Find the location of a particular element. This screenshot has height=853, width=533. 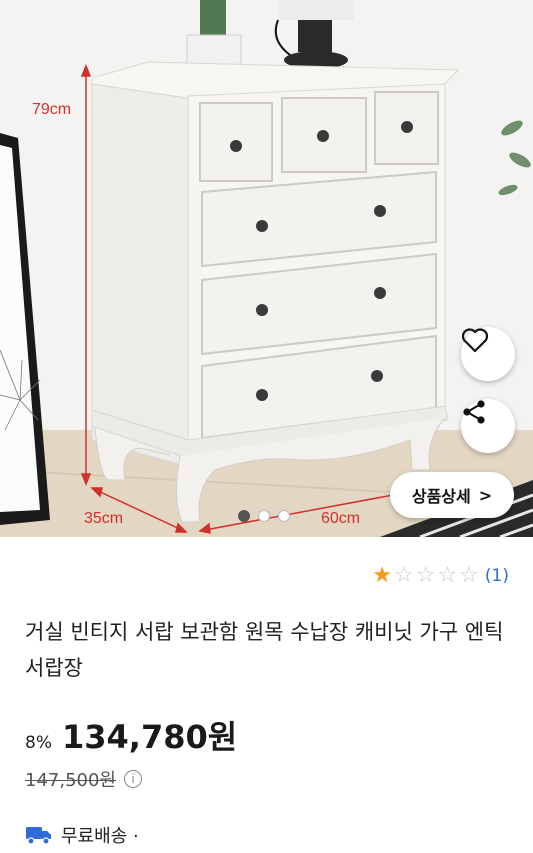

info-icon: i is located at coordinates (133, 779).